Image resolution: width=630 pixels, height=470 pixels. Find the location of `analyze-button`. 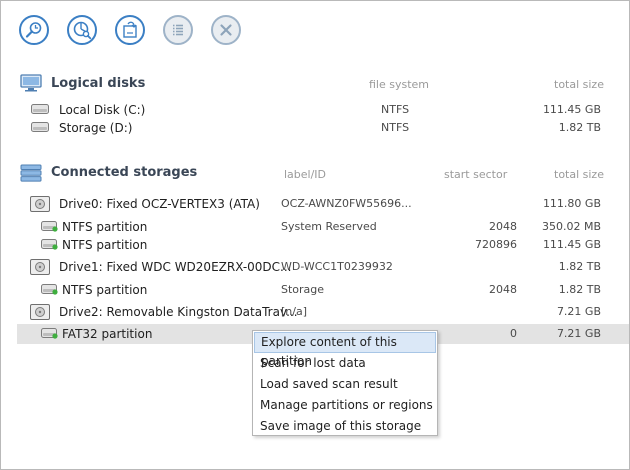

analyze-button is located at coordinates (82, 30).